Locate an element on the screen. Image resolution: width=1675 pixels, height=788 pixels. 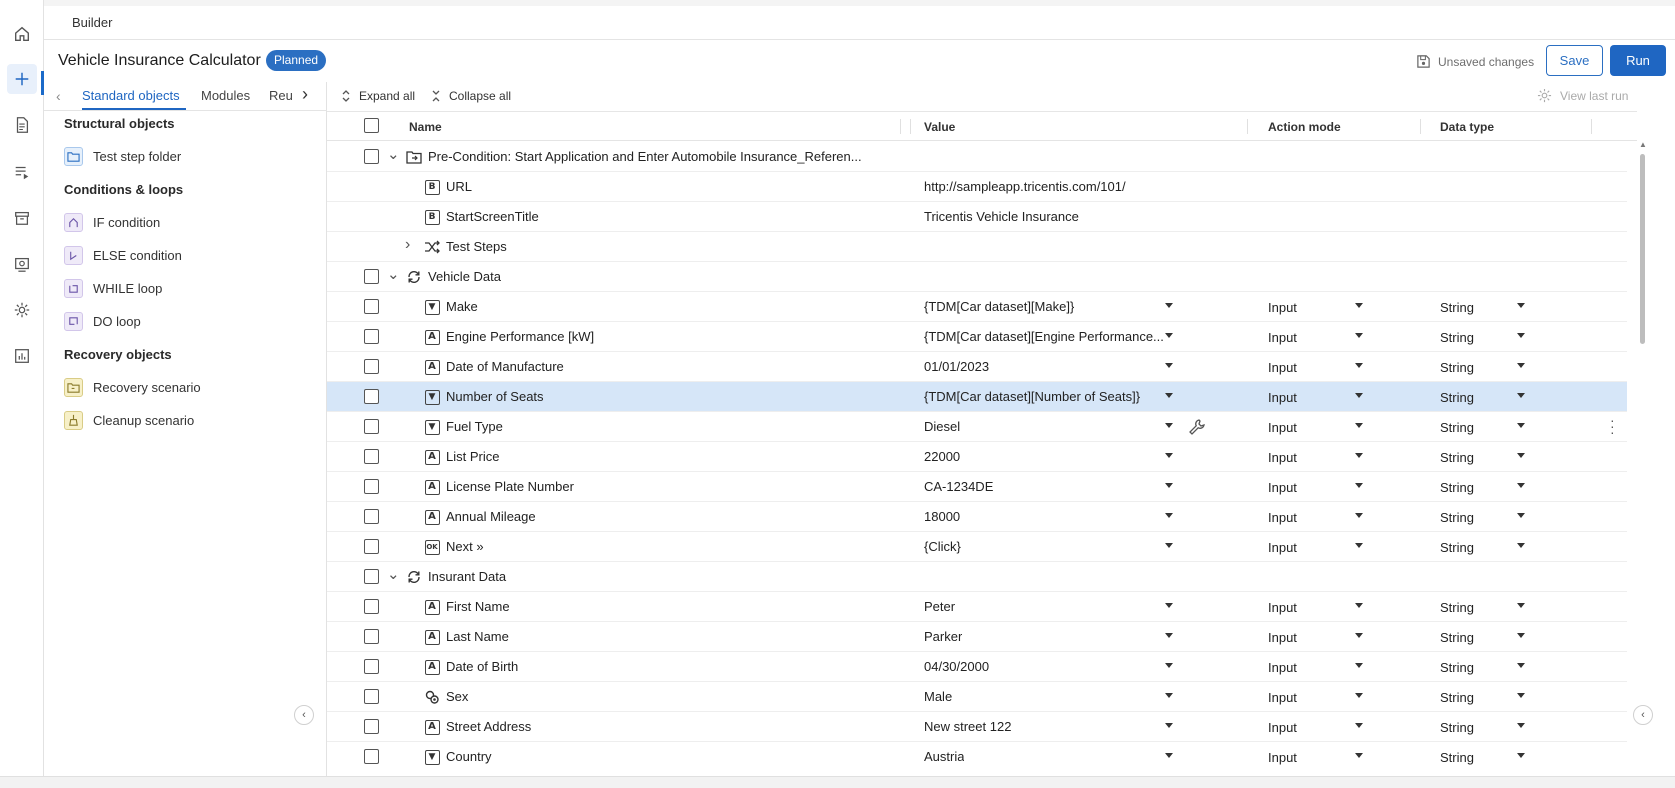
table-row: ▼ Country Austria Input String is located at coordinates (977, 756).